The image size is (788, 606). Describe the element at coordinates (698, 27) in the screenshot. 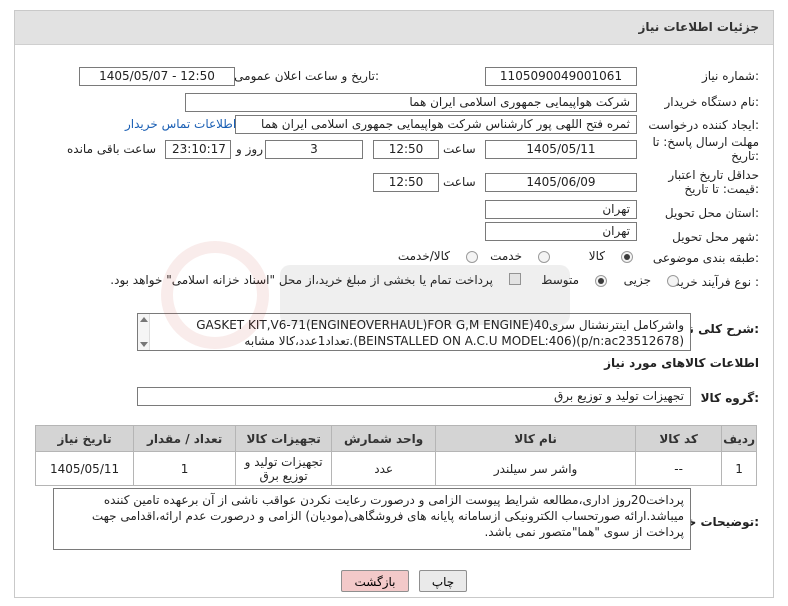

I see `panel-title: جزئیات اطلاعات نیاز` at that location.